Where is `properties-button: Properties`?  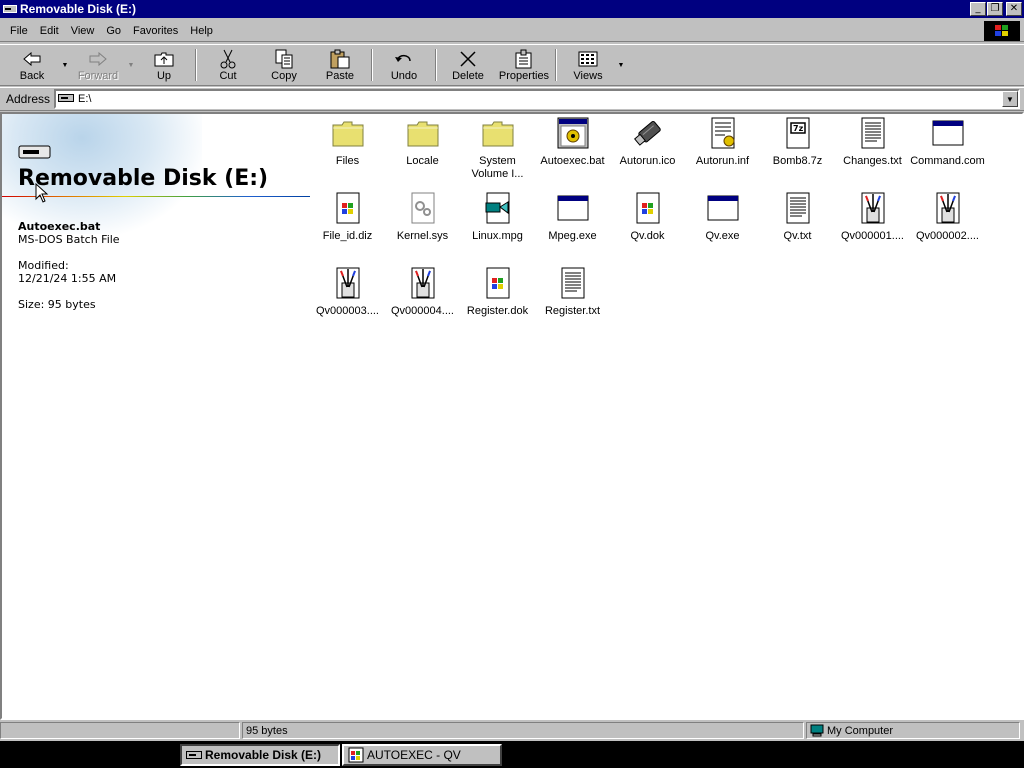
properties-button: Properties is located at coordinates (524, 65).